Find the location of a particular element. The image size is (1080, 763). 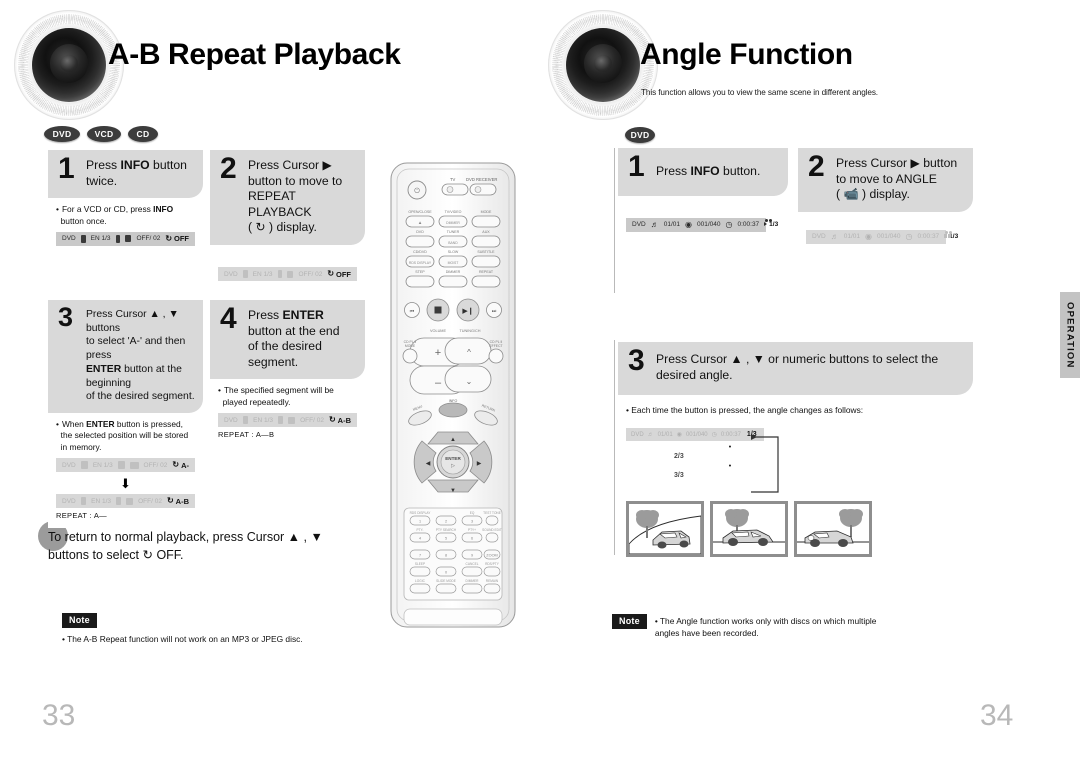

disc-badges-right: DVD is located at coordinates (640, 135).